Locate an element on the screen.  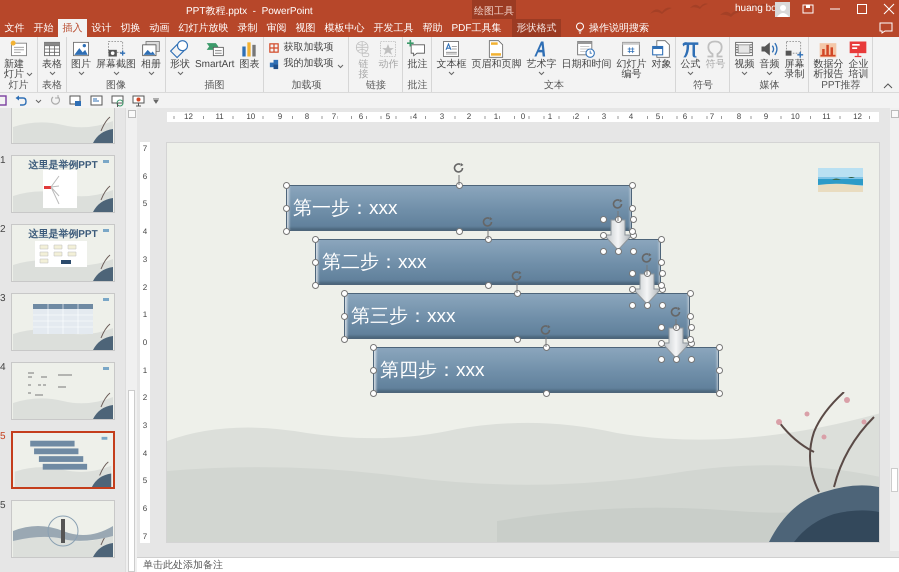
ribbon-button: 我的加载项 is located at coordinates (306, 64).